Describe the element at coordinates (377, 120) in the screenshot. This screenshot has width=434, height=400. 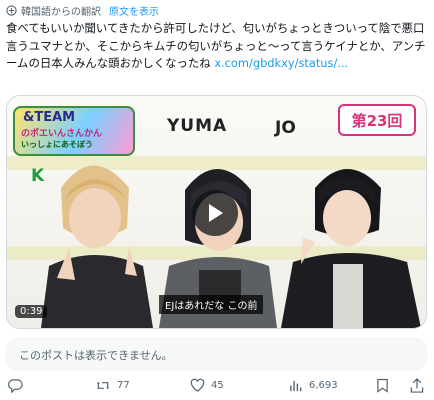
I see `episode-badge: 第23回` at that location.